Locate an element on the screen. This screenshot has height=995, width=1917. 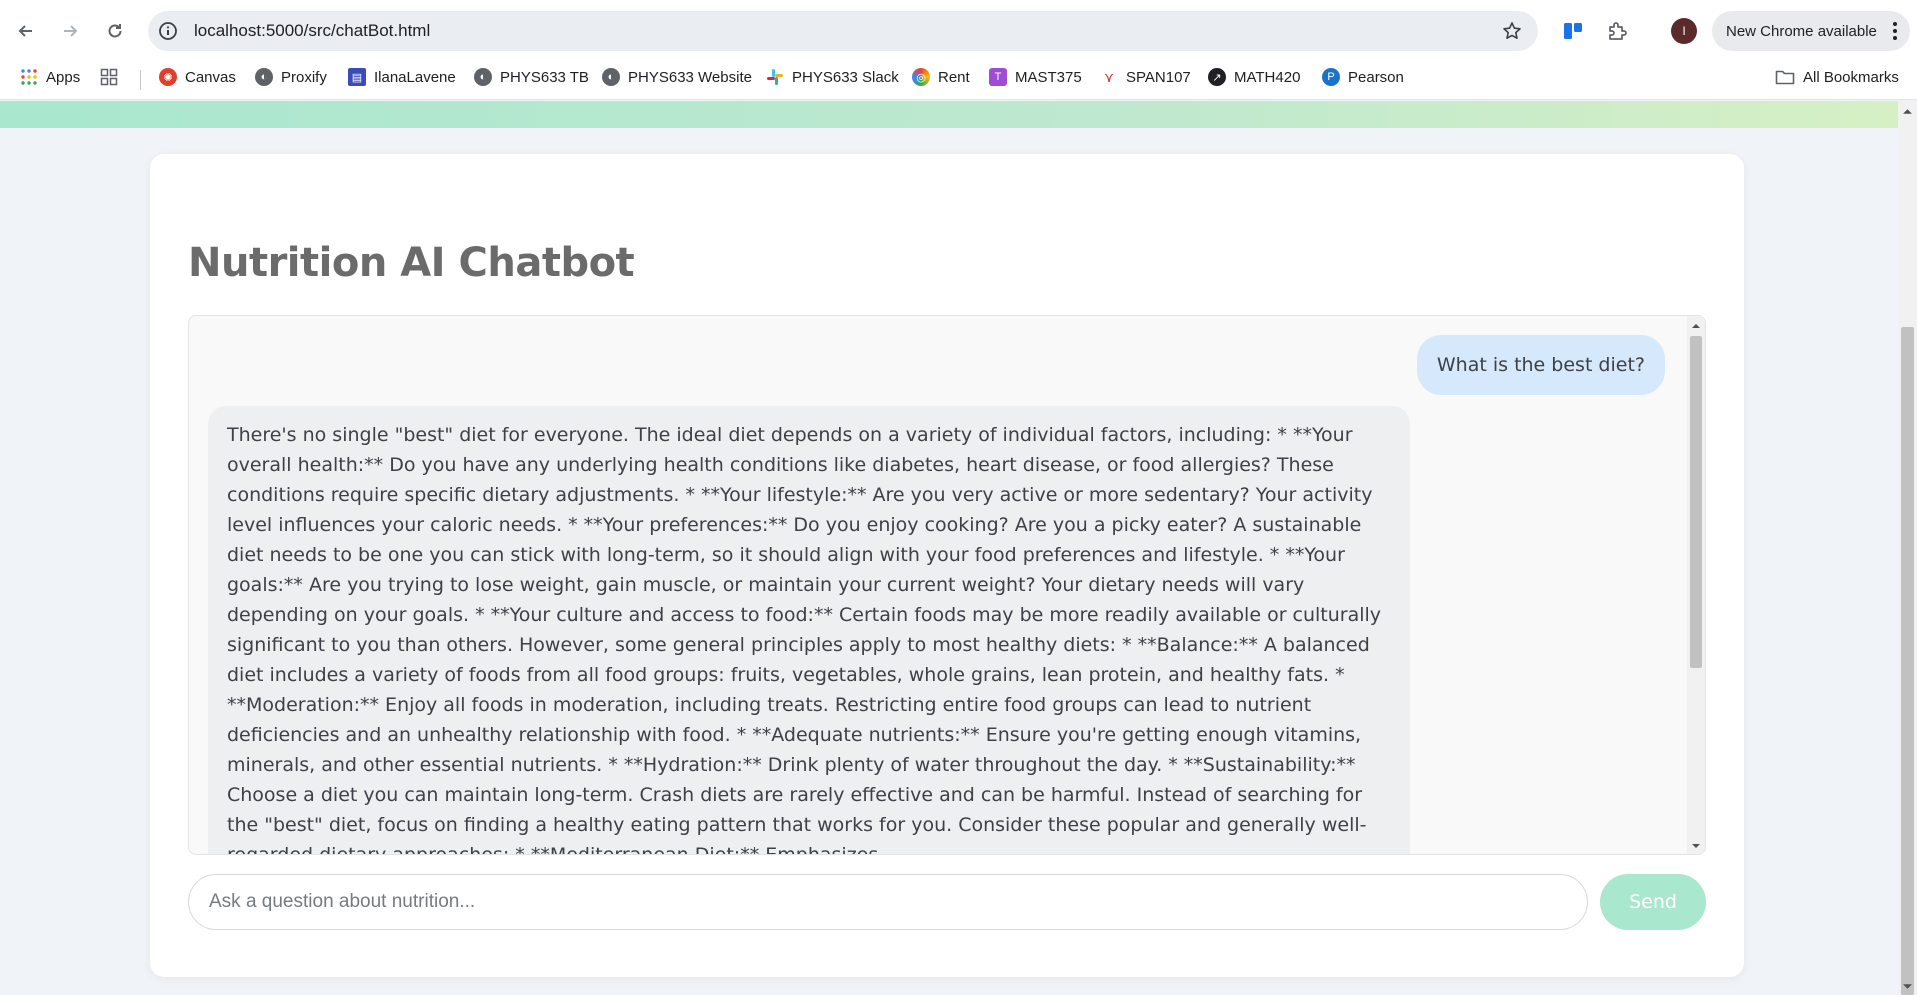
page-scroll-down-arrow-icon is located at coordinates (1907, 986).